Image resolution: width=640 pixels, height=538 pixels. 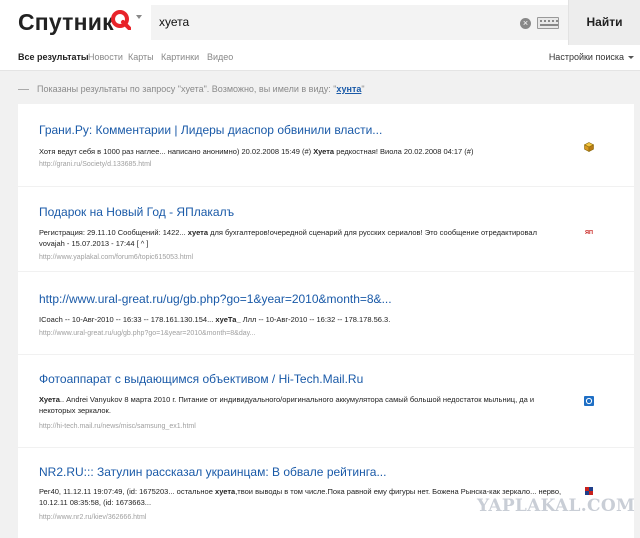 I want to click on mail-icon, so click(x=589, y=401).